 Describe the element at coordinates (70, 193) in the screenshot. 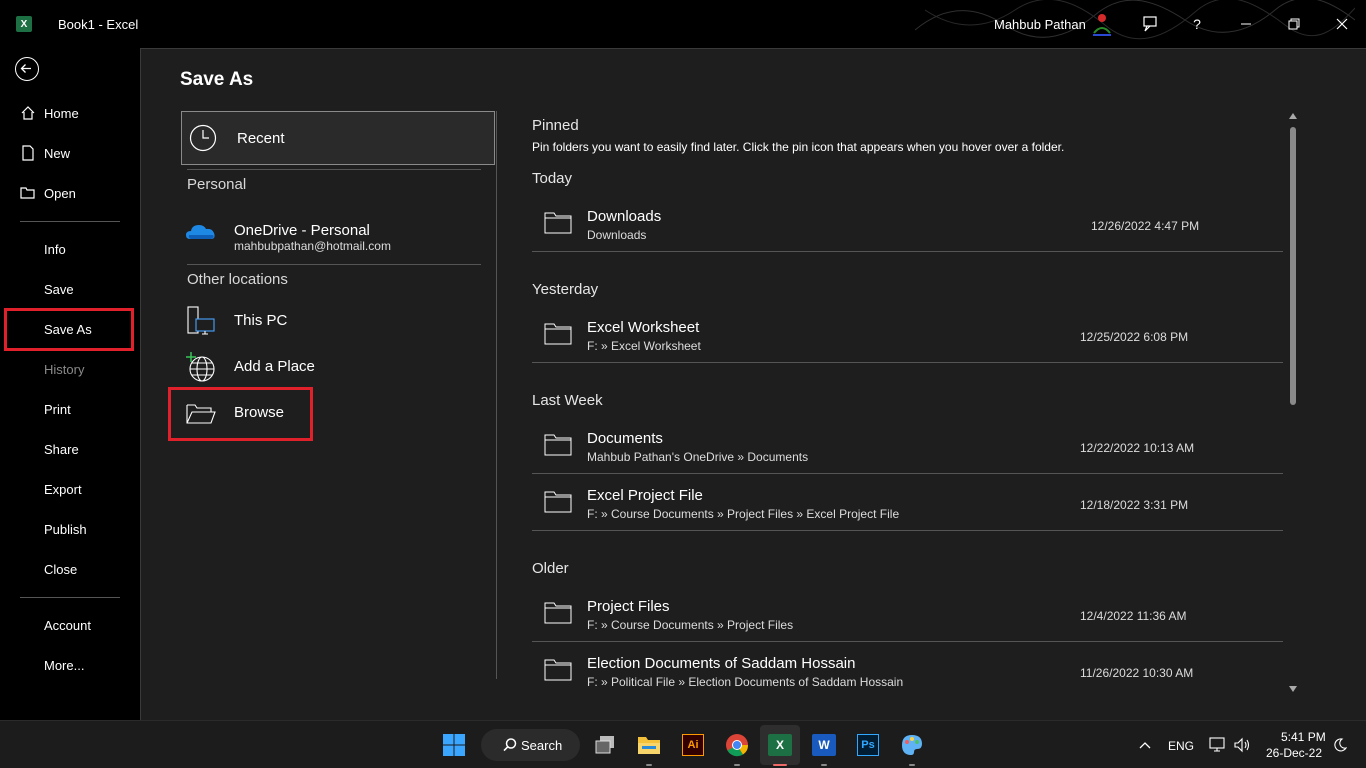

I see `nav-open: Open` at that location.